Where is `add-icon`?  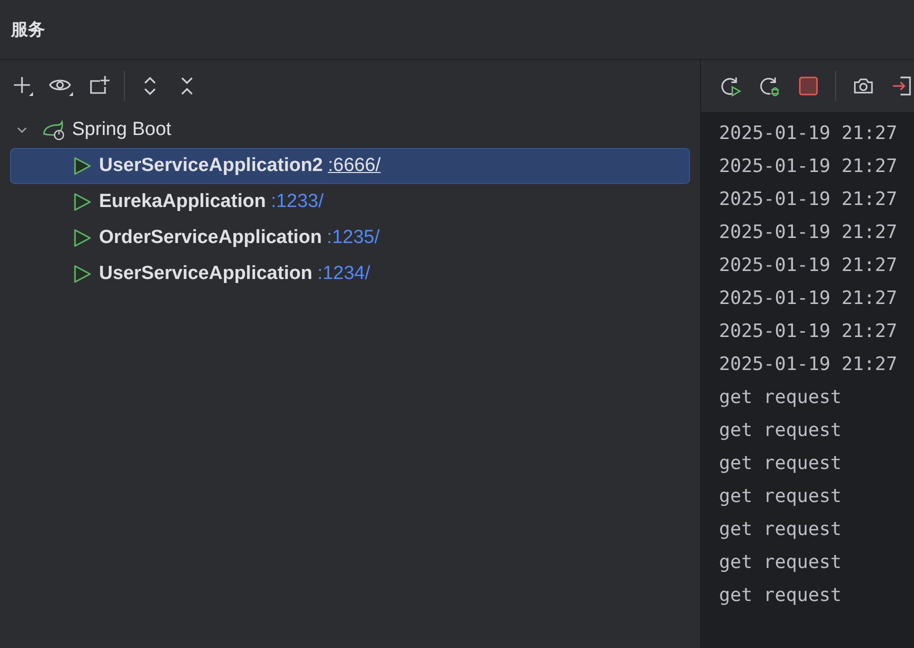
add-icon is located at coordinates (23, 86).